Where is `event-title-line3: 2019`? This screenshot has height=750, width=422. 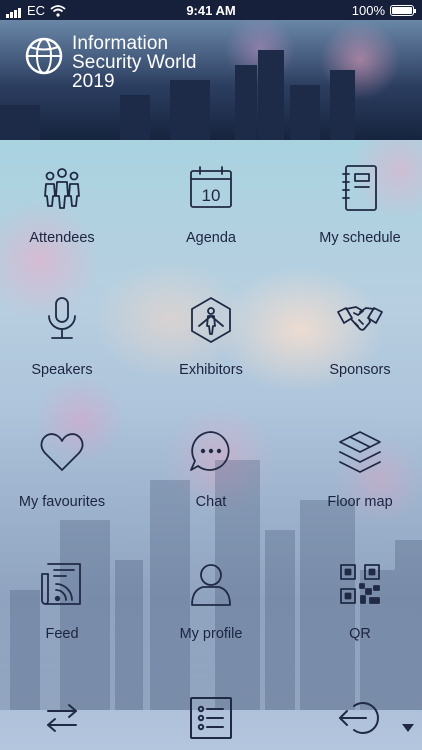
event-title-line3: 2019 is located at coordinates (93, 81).